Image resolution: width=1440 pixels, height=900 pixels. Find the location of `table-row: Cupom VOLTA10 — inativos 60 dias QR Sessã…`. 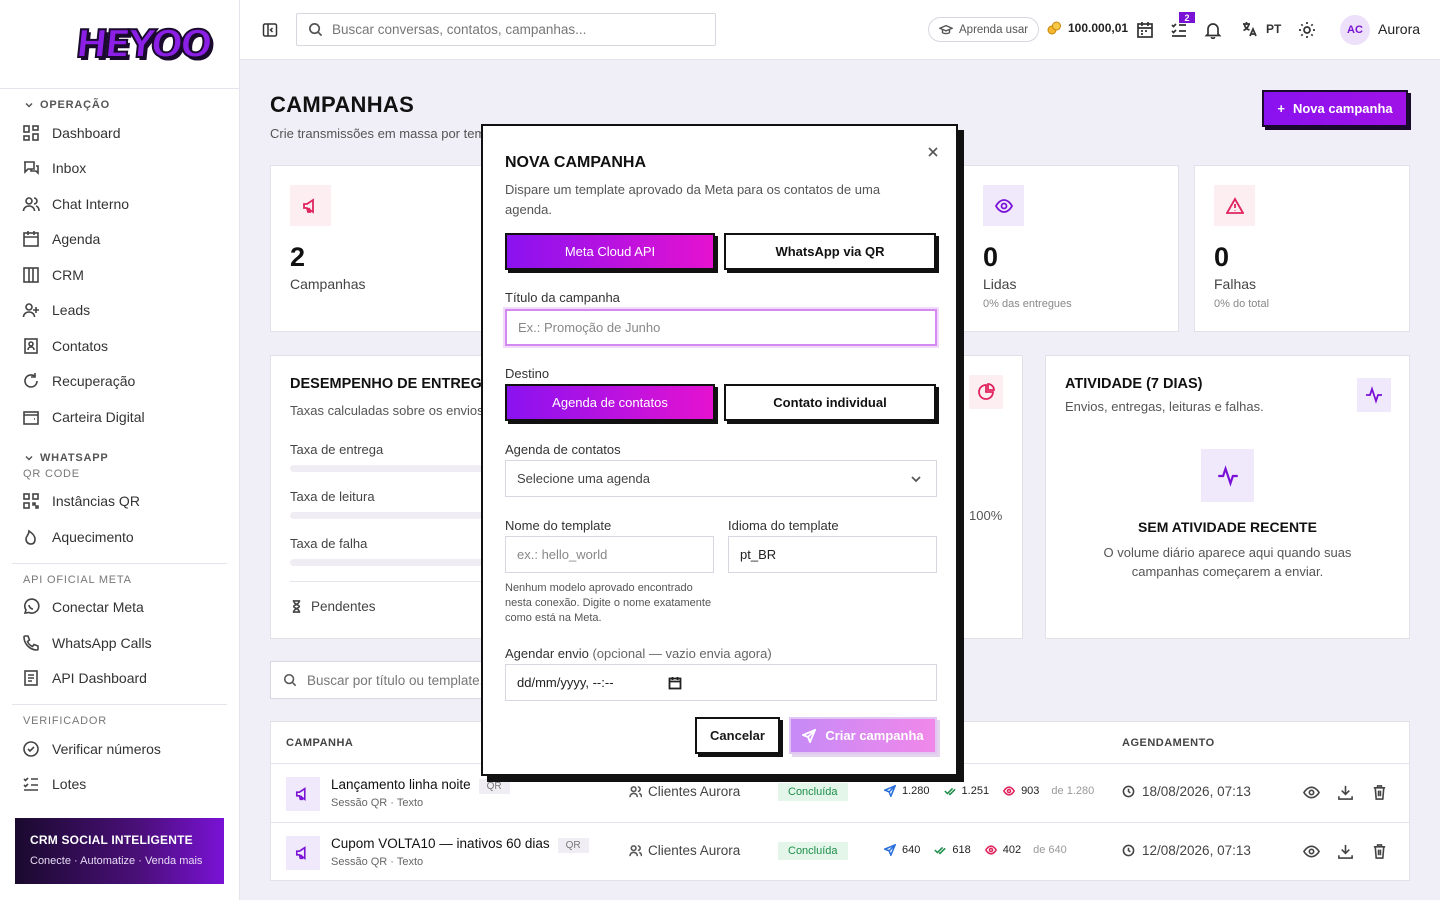

table-row: Cupom VOLTA10 — inativos 60 dias QR Sessã… is located at coordinates (840, 852).